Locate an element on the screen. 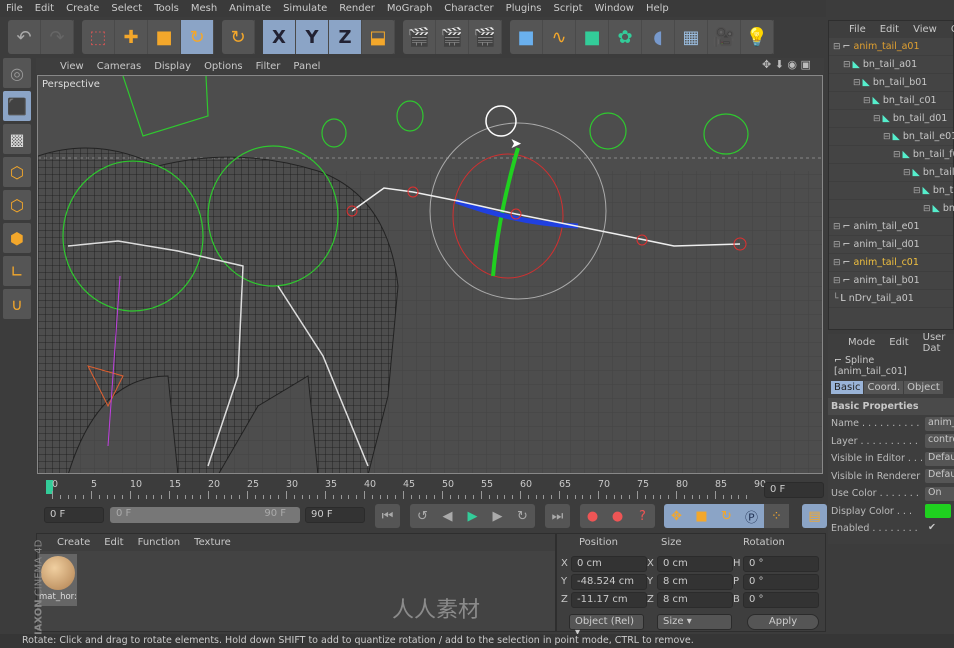 The width and height of the screenshot is (954, 648). object-menu-view: View is located at coordinates (925, 29).